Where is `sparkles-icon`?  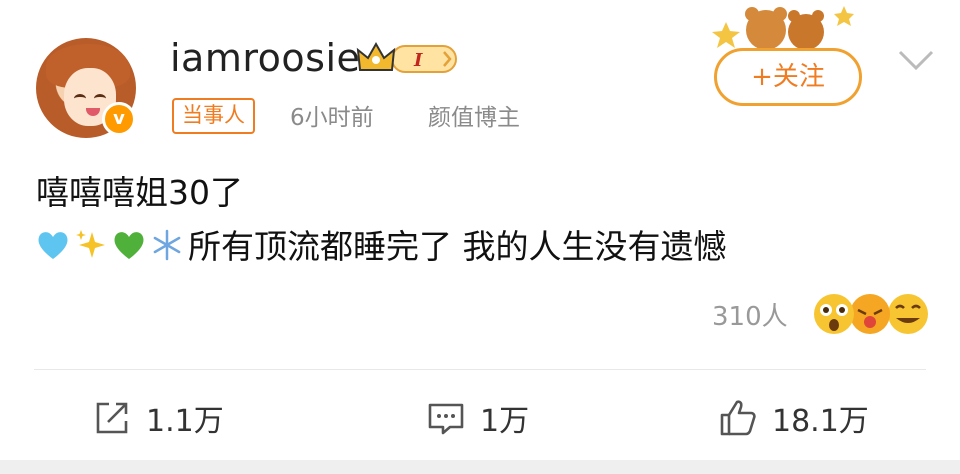
sparkles-icon is located at coordinates (90, 244).